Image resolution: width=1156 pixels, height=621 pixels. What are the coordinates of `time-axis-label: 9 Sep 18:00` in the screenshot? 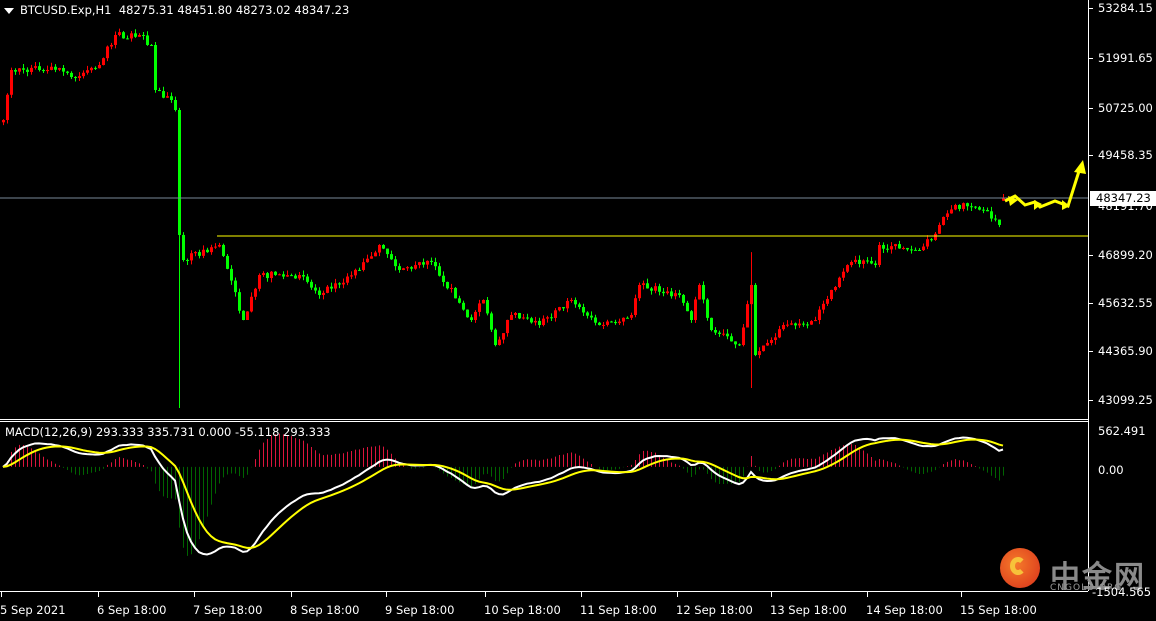 It's located at (420, 610).